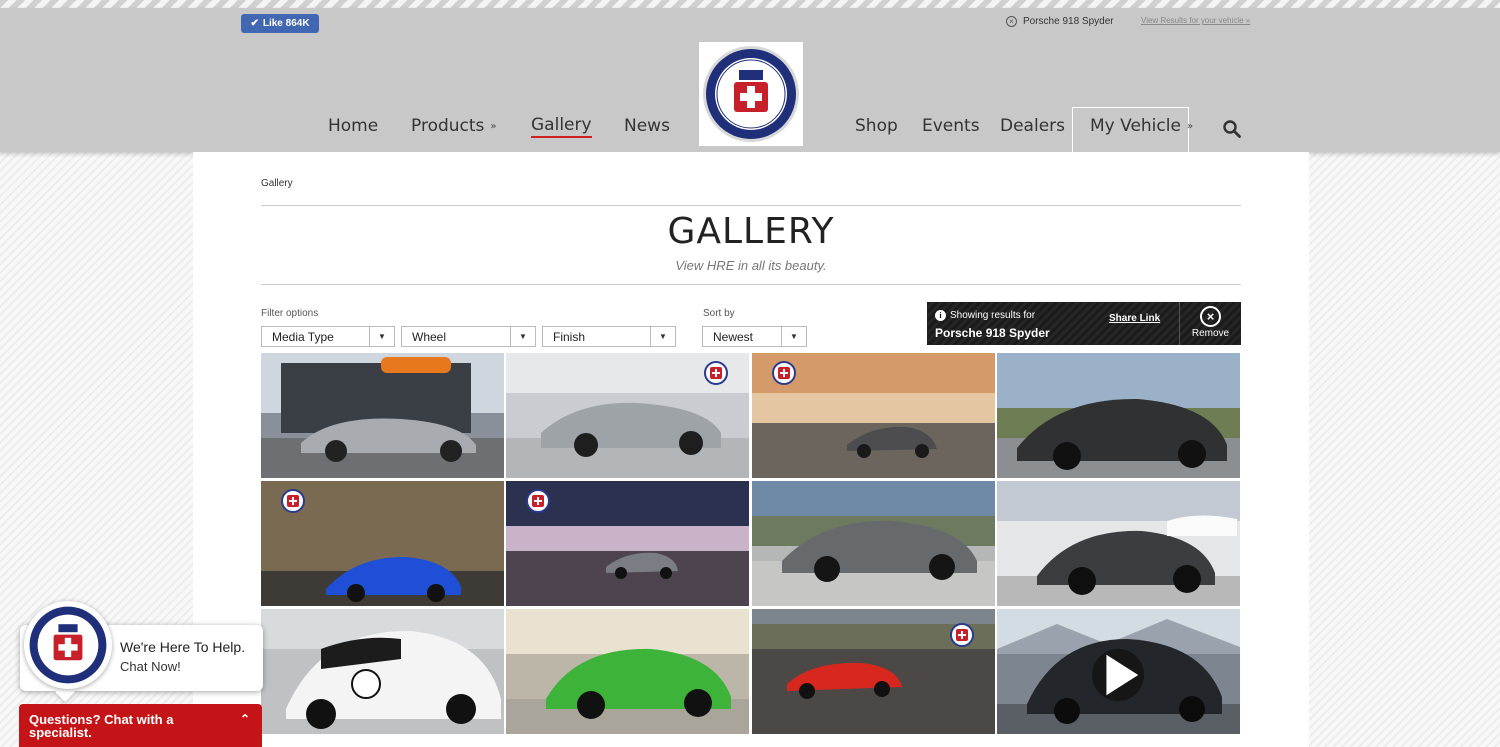 The height and width of the screenshot is (747, 1500). What do you see at coordinates (183, 647) in the screenshot?
I see `chat-heading: We're Here To Help.` at bounding box center [183, 647].